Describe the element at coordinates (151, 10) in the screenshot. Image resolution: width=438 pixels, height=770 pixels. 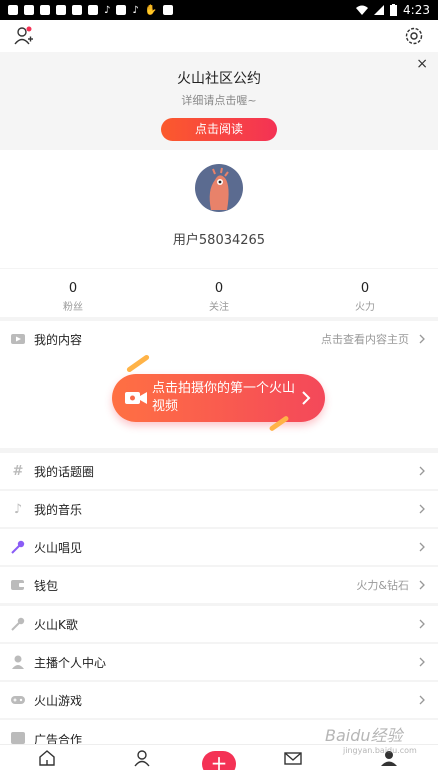
I see `hand-icon: ✋` at that location.